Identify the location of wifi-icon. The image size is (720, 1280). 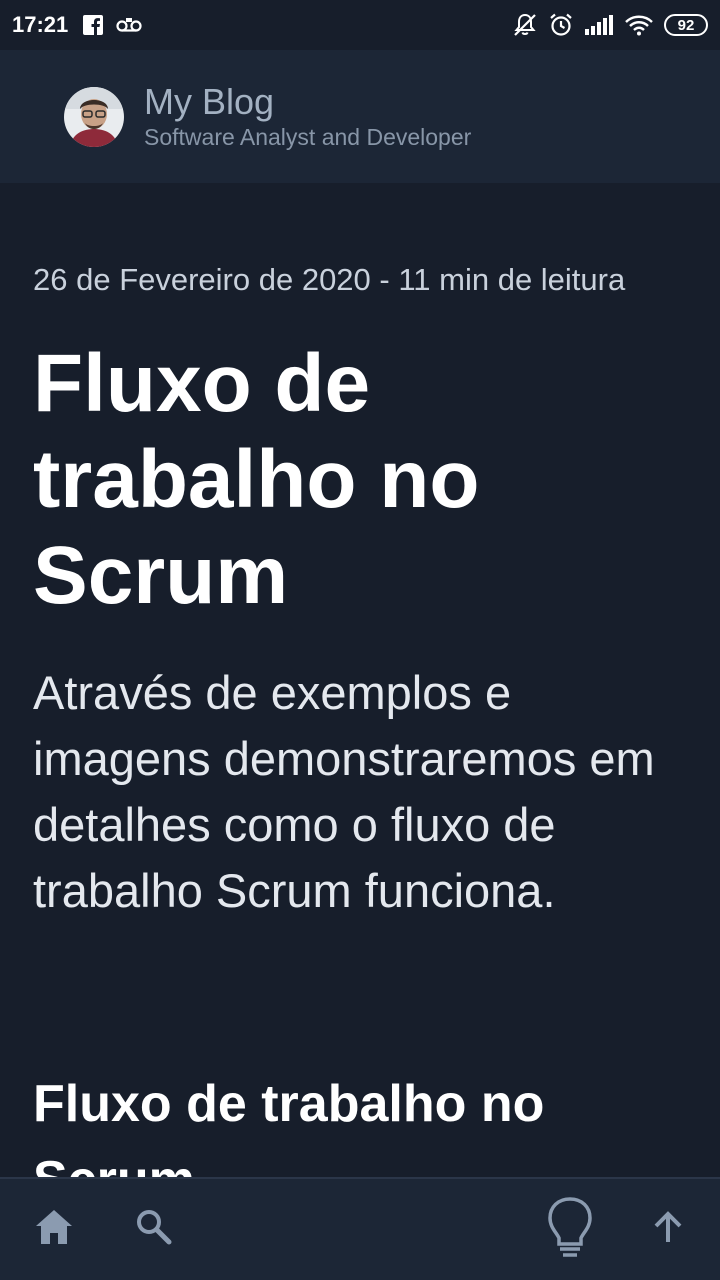
(639, 25).